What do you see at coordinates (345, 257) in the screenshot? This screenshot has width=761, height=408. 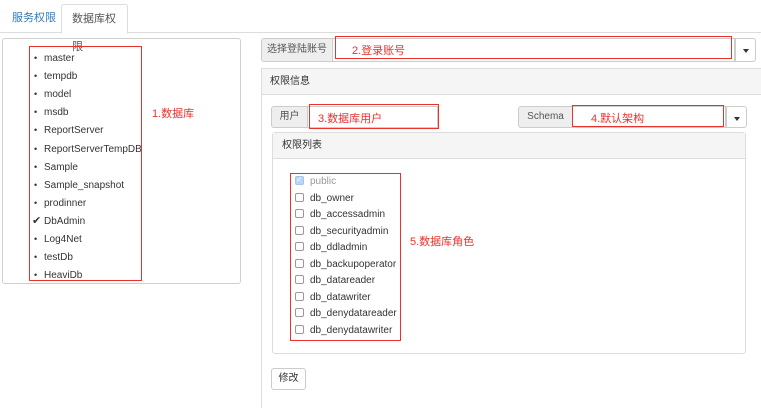 I see `role-list-highlight` at bounding box center [345, 257].